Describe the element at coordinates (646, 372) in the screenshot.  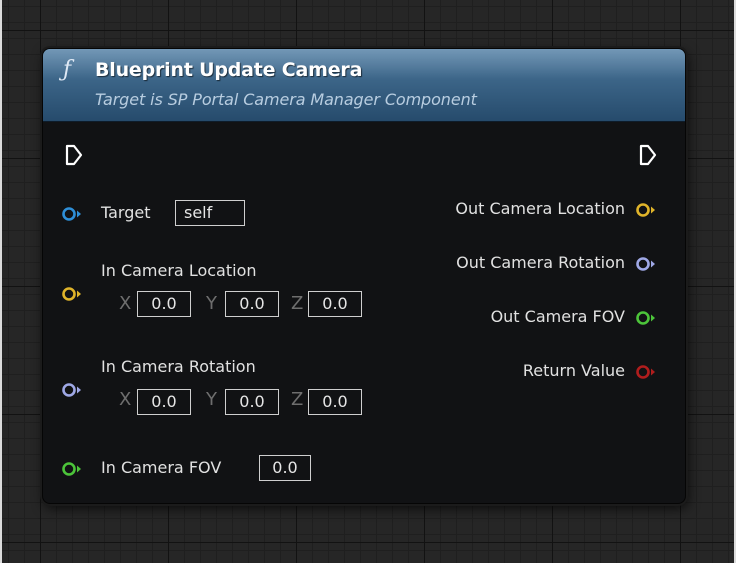
I see `return-value-pin-icon` at that location.